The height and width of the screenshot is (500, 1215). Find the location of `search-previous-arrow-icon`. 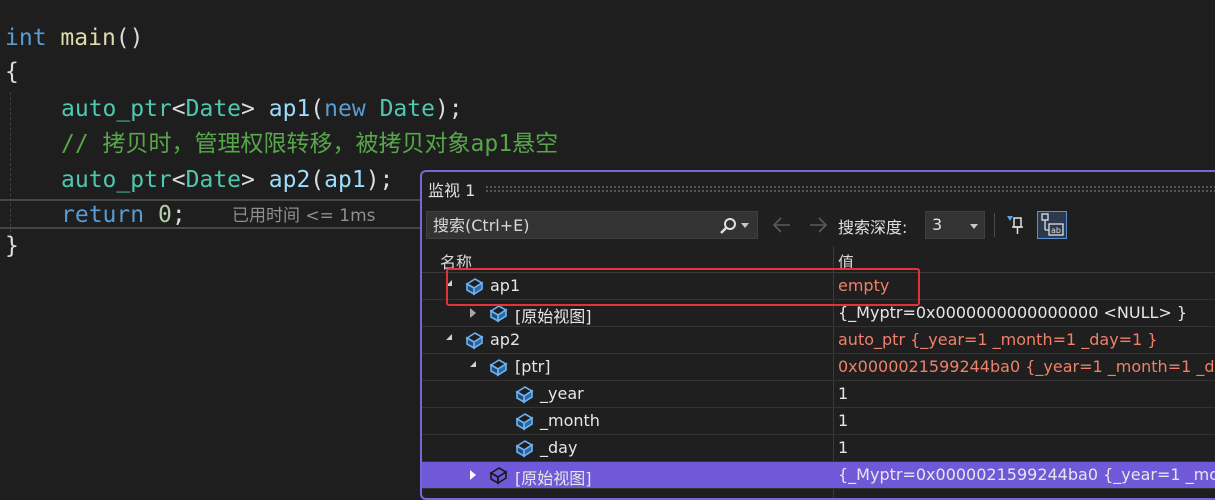

search-previous-arrow-icon is located at coordinates (782, 225).